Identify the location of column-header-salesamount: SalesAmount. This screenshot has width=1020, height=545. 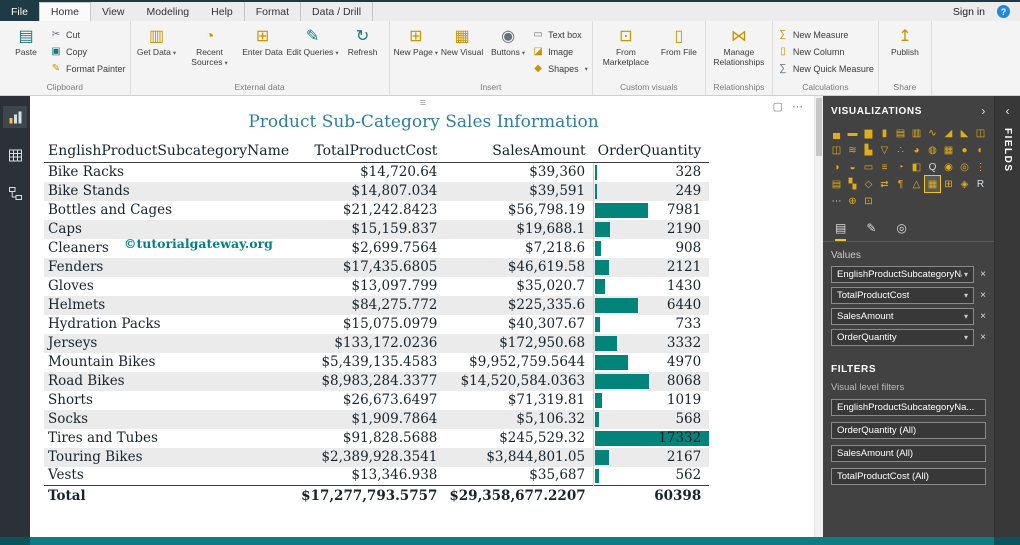
(519, 151).